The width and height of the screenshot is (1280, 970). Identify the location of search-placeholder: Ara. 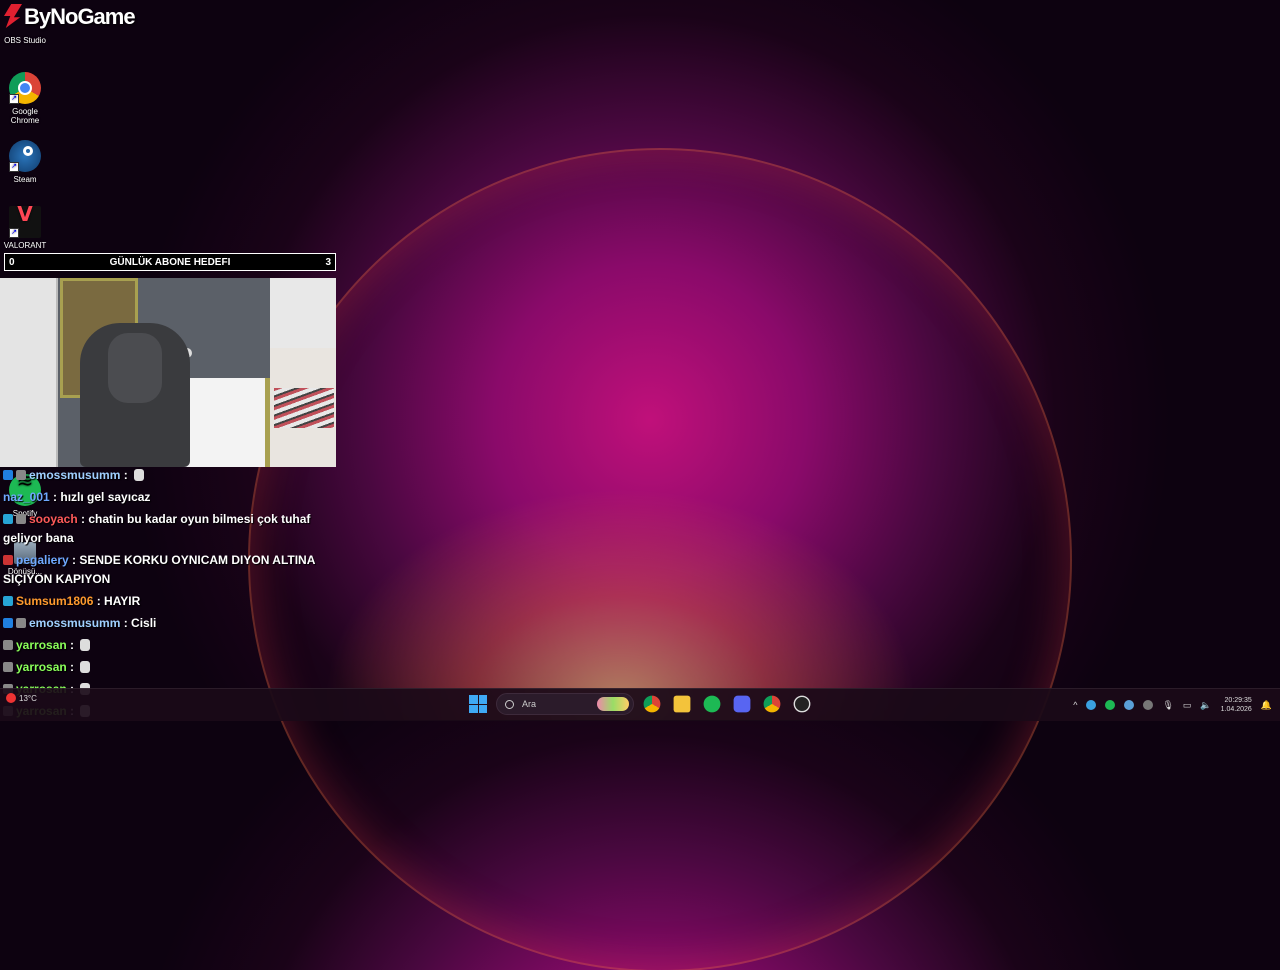
(529, 704).